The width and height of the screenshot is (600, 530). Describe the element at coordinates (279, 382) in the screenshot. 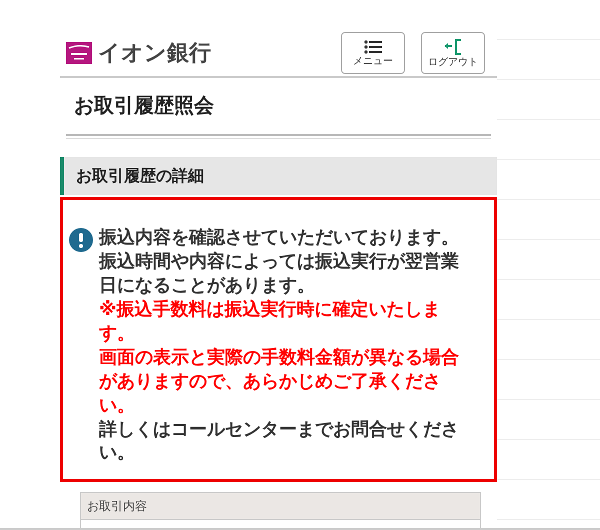

I see `warning-text: 画面の表示と実際の手数料金額が異なる場合がありますので、あらかじめご了承ください。` at that location.